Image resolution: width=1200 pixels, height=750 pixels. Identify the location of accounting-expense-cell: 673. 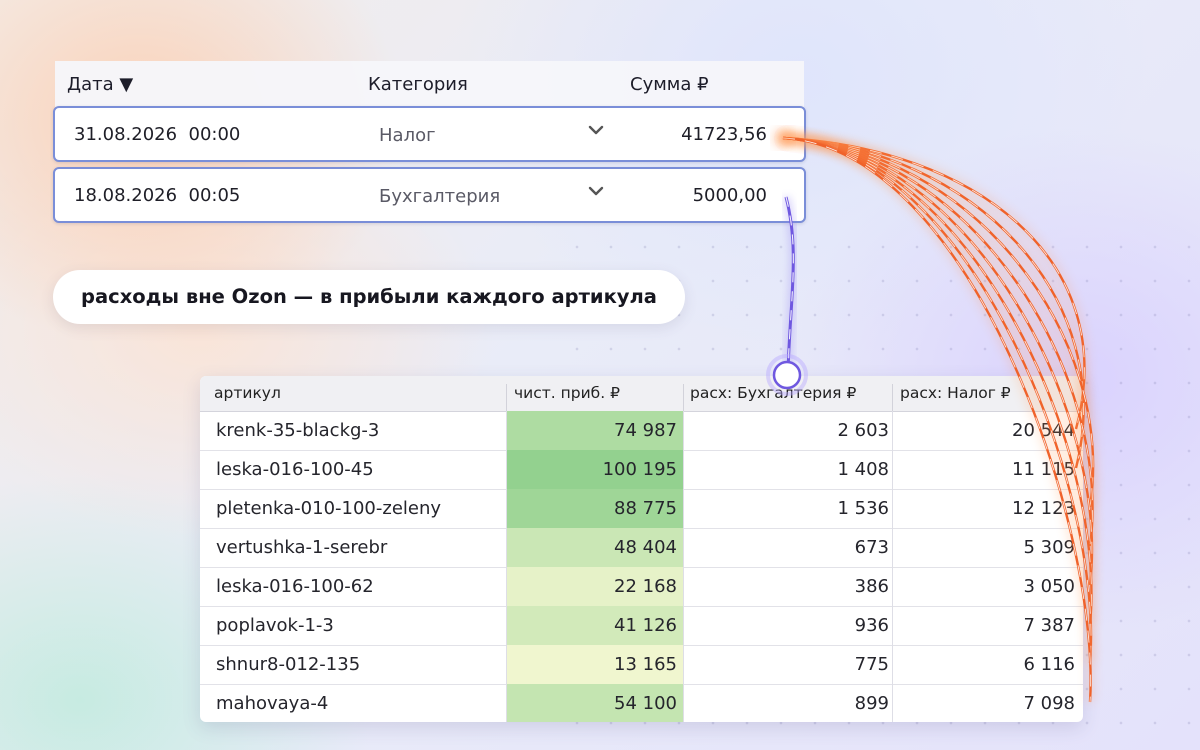
(871, 547).